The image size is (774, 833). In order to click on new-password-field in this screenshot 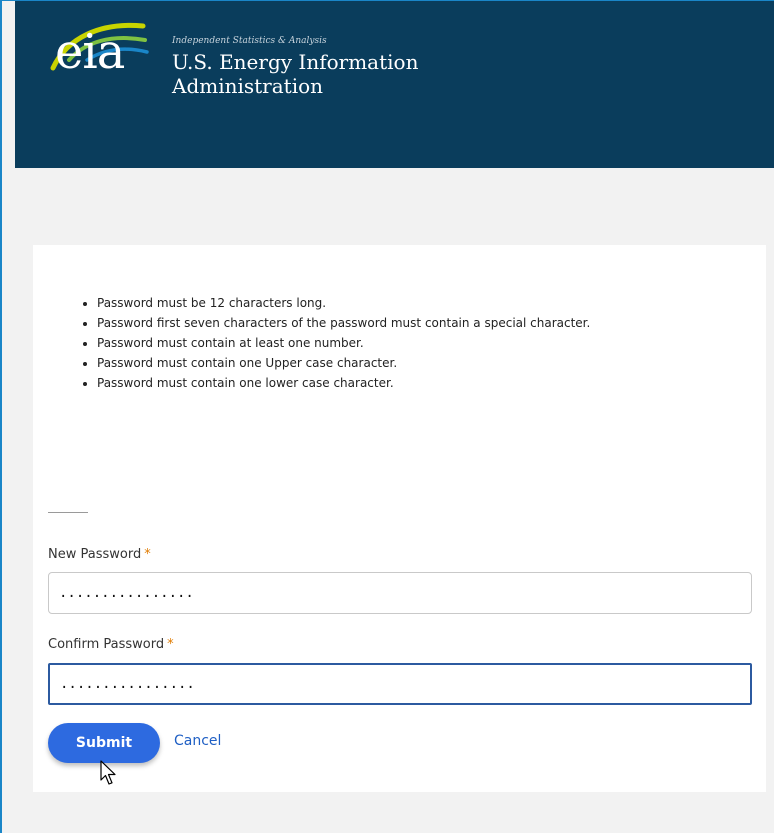, I will do `click(400, 593)`.